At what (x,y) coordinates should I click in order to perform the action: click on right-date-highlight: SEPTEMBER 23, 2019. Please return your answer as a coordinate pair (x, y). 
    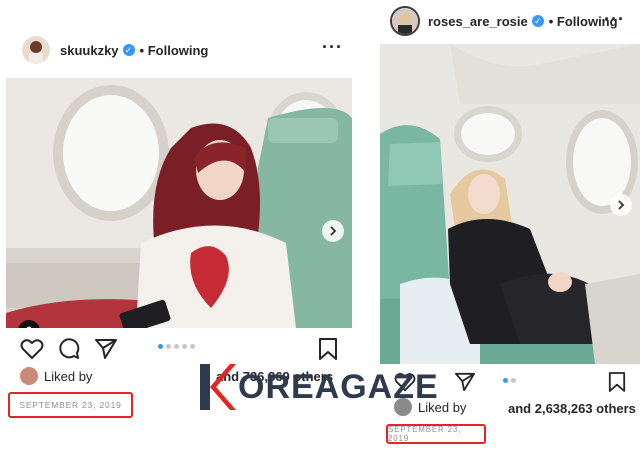
    Looking at the image, I should click on (436, 434).